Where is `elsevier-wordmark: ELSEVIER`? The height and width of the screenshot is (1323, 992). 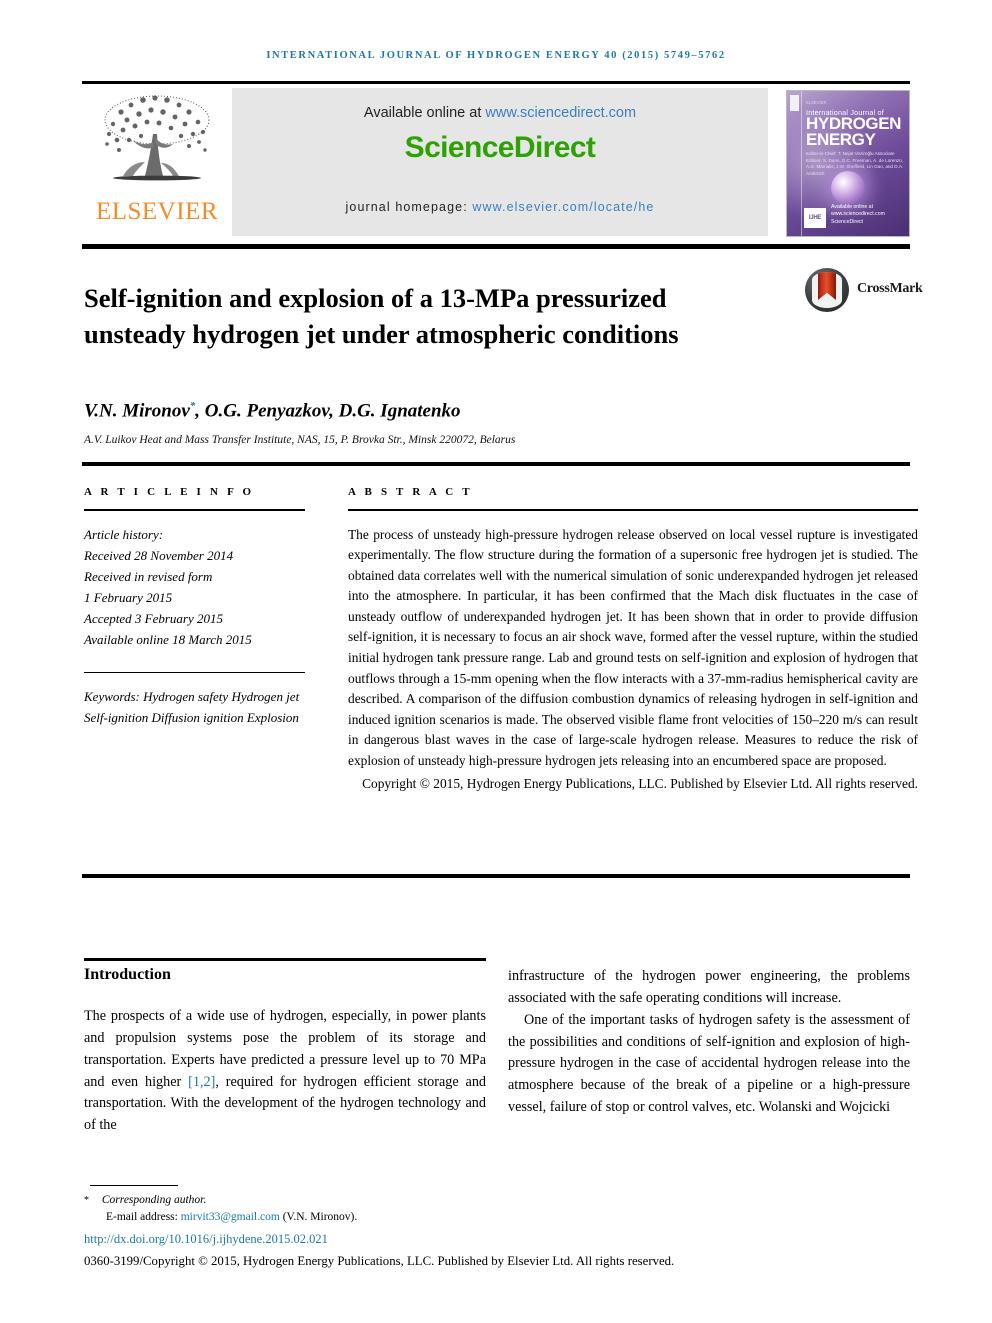
elsevier-wordmark: ELSEVIER is located at coordinates (157, 211).